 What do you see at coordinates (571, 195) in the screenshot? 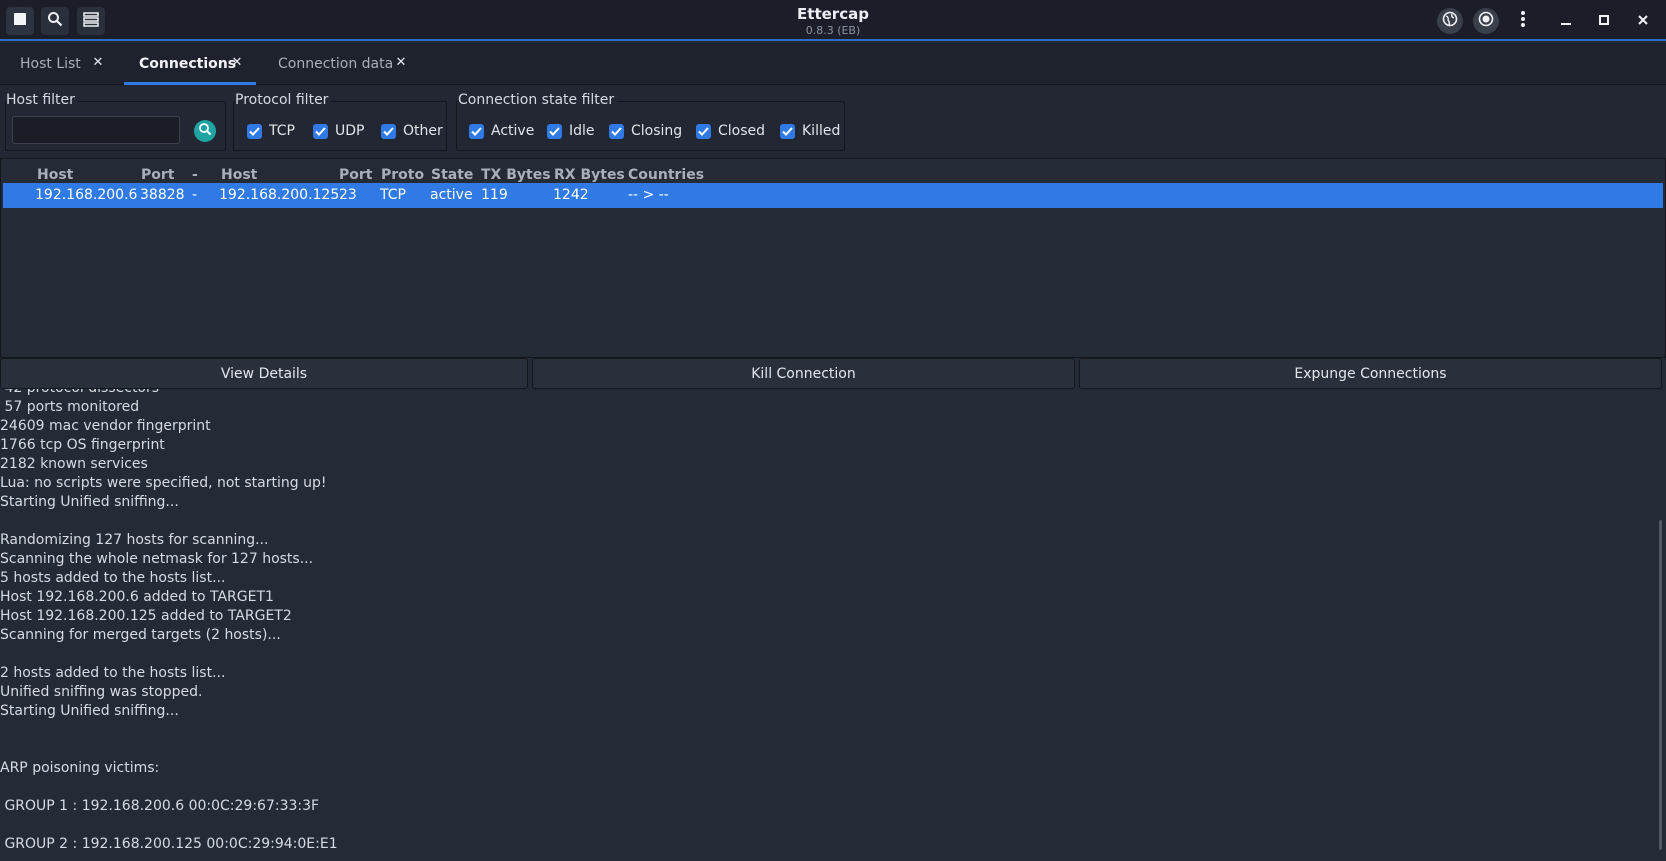
I see `cell-rx: 1242` at bounding box center [571, 195].